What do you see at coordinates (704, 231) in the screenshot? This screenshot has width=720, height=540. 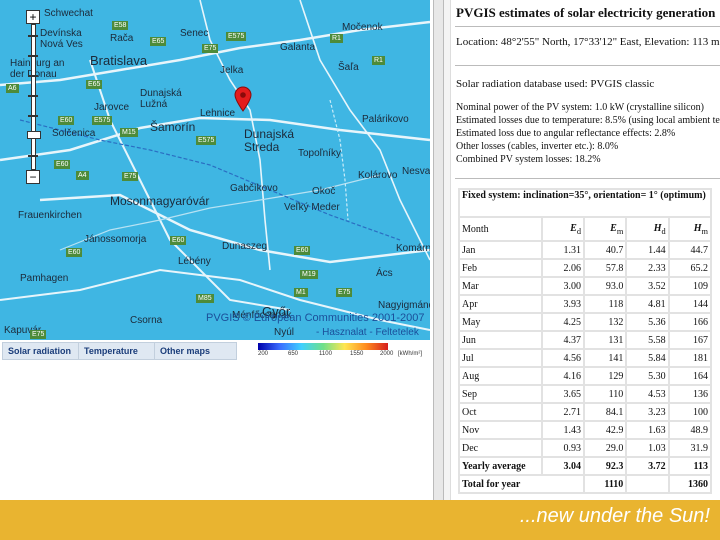 I see `header-hm-sub: m` at bounding box center [704, 231].